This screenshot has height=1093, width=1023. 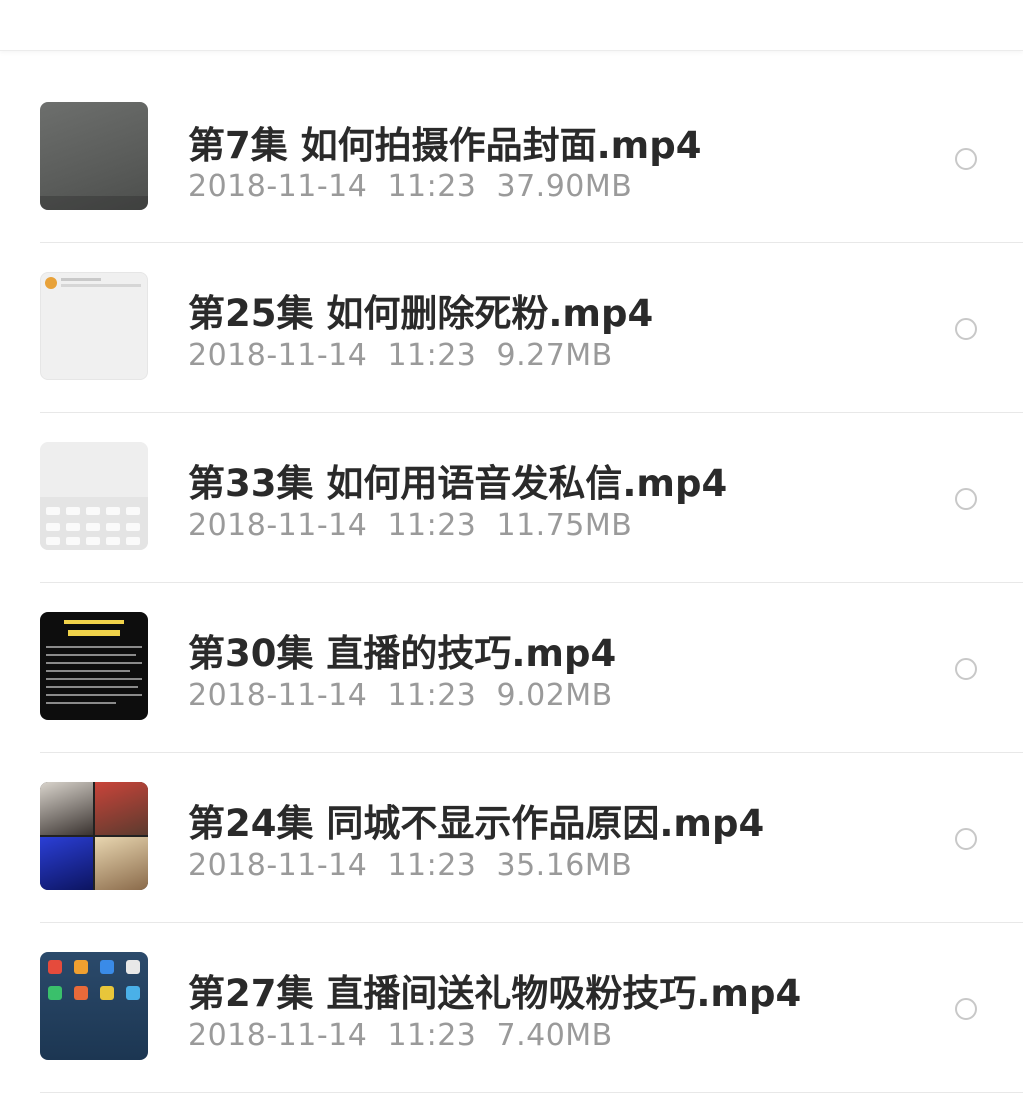 What do you see at coordinates (458, 483) in the screenshot?
I see `file-name: 第33集 如何用语音发私信.mp4` at bounding box center [458, 483].